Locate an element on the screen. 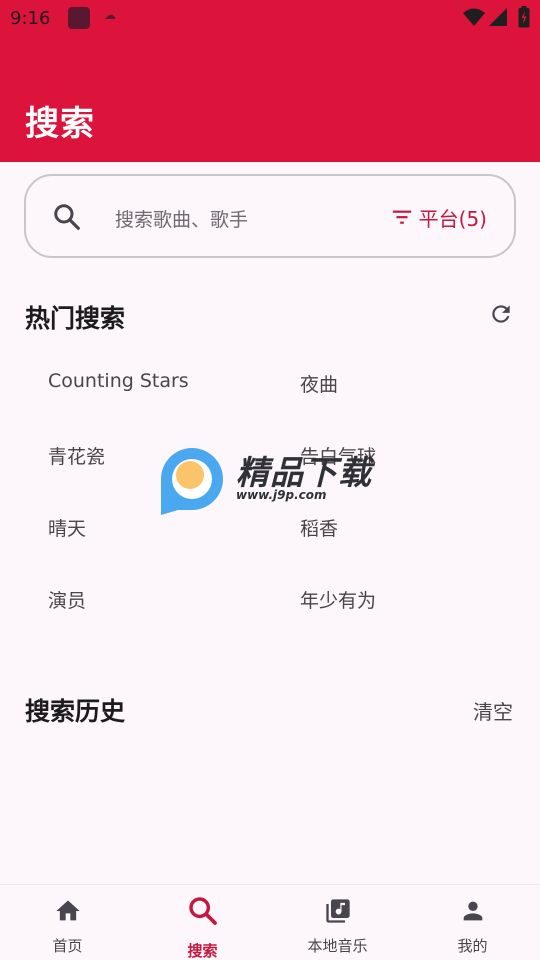 Image resolution: width=540 pixels, height=960 pixels. battery-icon is located at coordinates (524, 17).